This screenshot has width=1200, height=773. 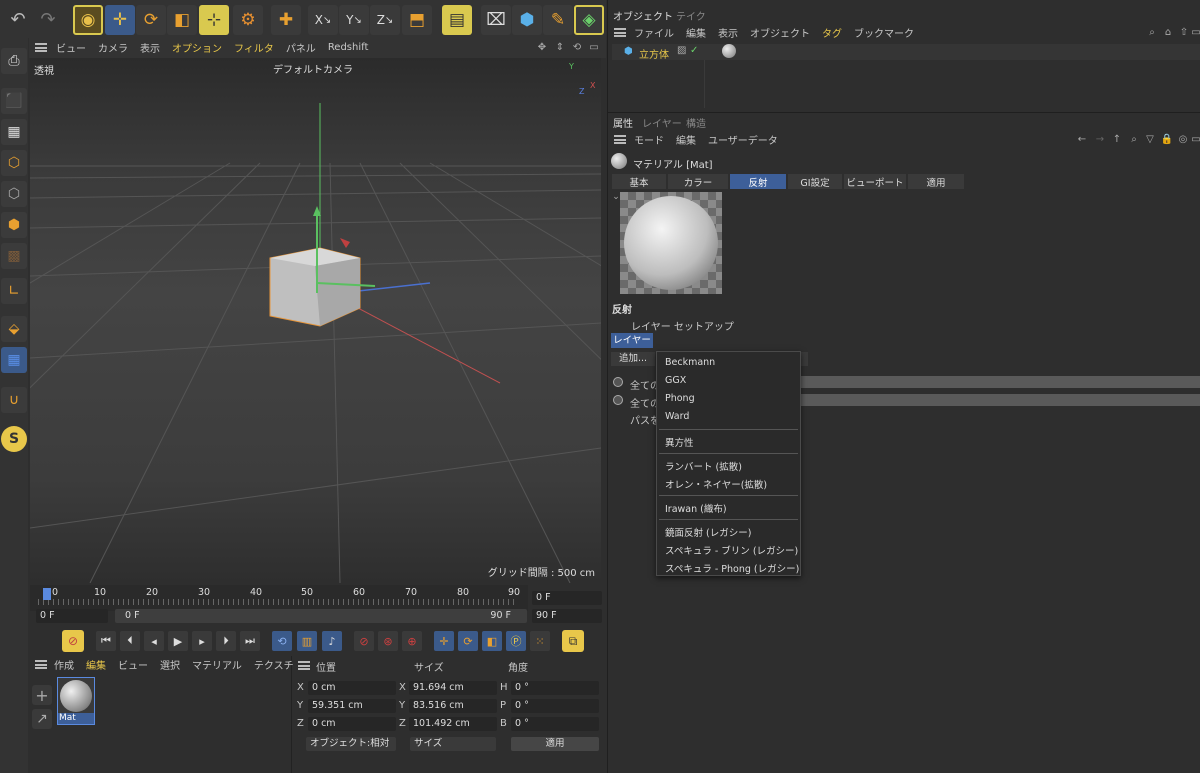 What do you see at coordinates (72, 616) in the screenshot?
I see `start-frame-field: 0 F` at bounding box center [72, 616].